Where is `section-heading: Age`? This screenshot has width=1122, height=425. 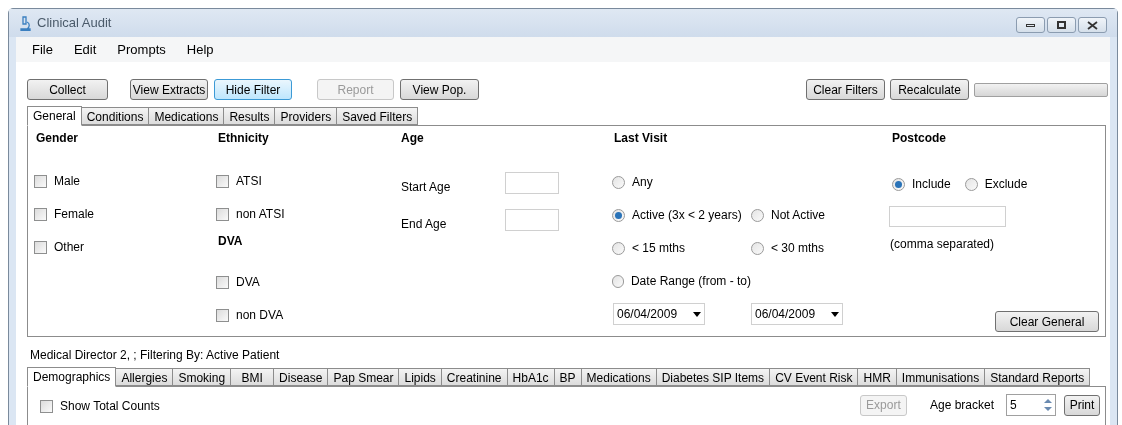
section-heading: Age is located at coordinates (413, 138).